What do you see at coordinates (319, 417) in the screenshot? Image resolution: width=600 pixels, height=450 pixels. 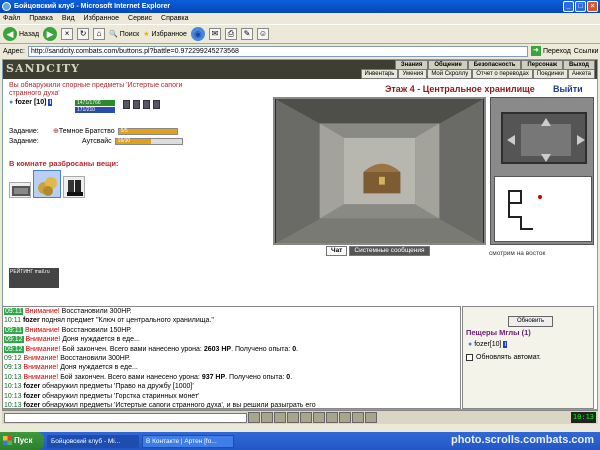 I see `trade-icon` at bounding box center [319, 417].